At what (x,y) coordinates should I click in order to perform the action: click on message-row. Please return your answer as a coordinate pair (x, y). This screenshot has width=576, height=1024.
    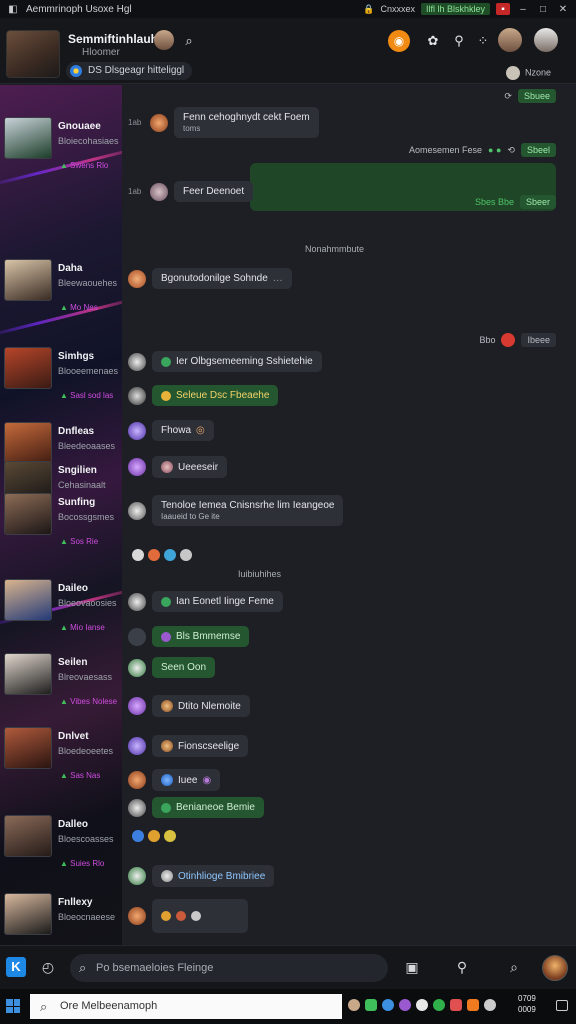
    Looking at the image, I should click on (188, 916).